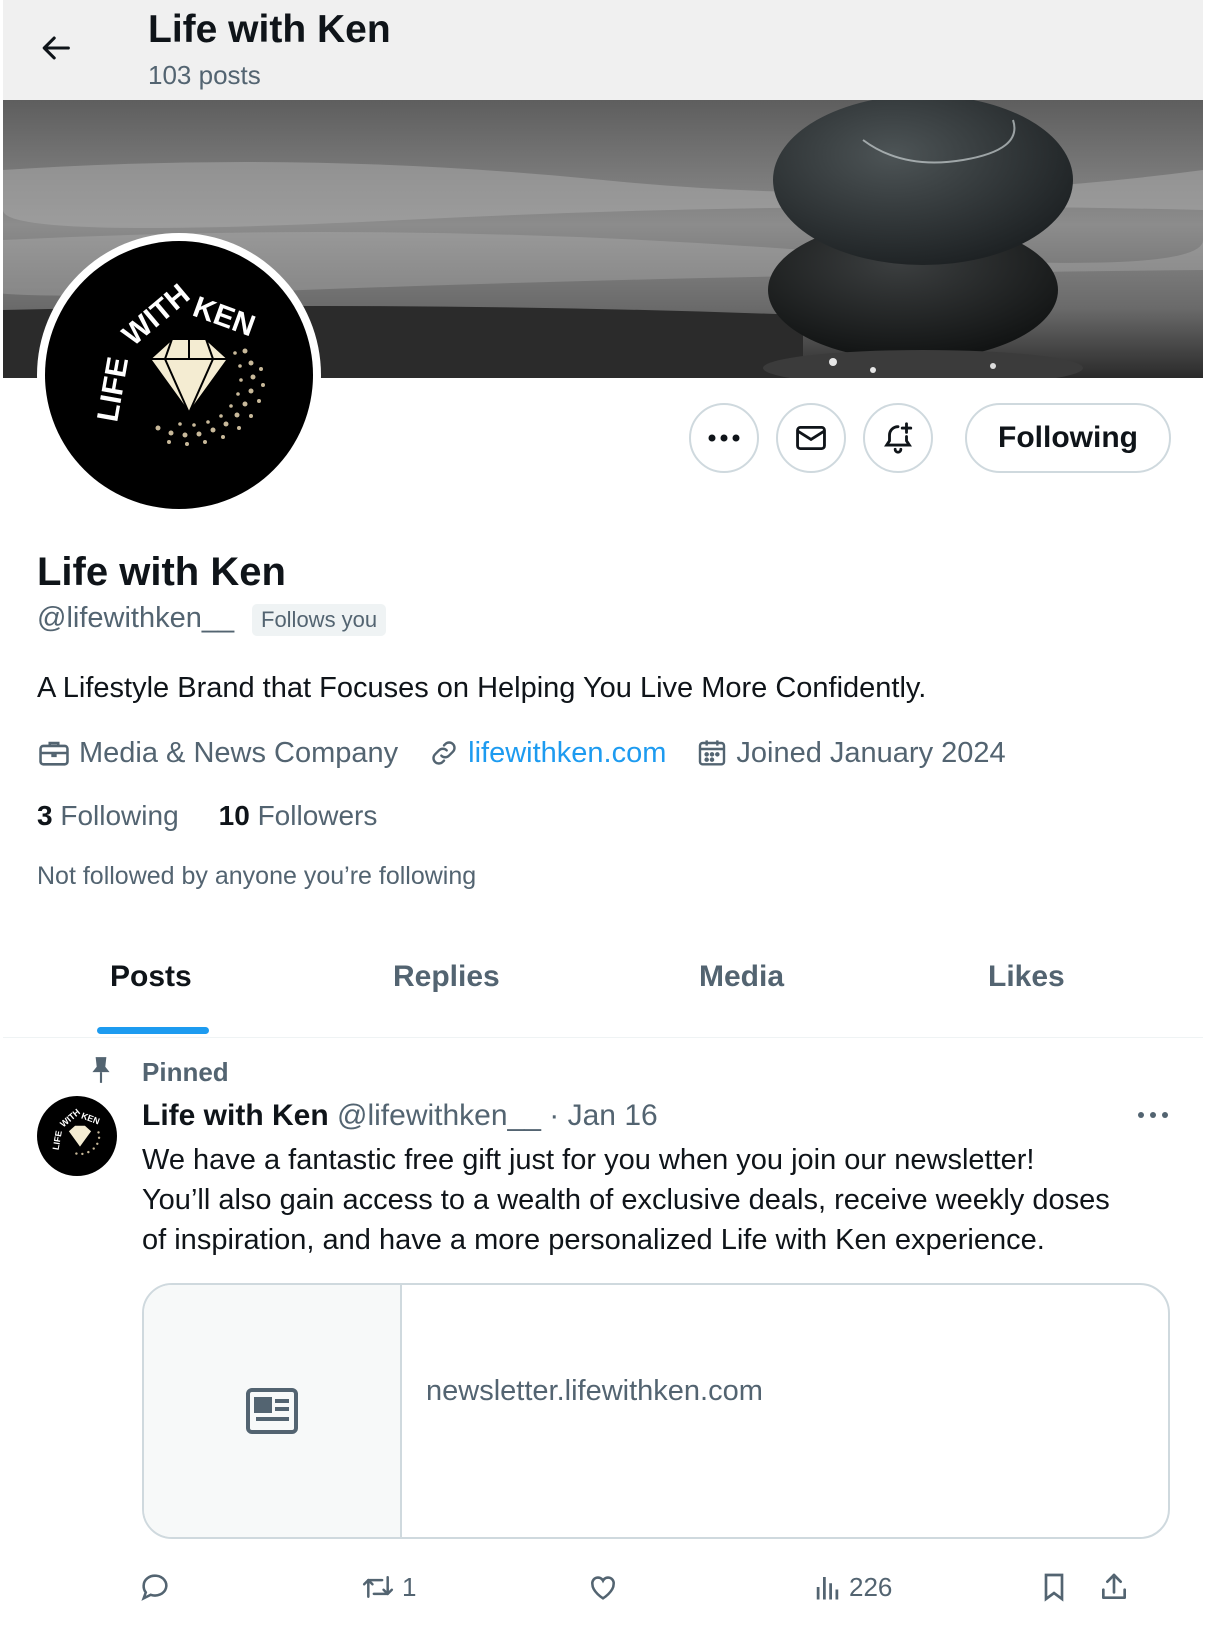 This screenshot has width=1206, height=1625. I want to click on bookmark-icon, so click(1054, 1587).